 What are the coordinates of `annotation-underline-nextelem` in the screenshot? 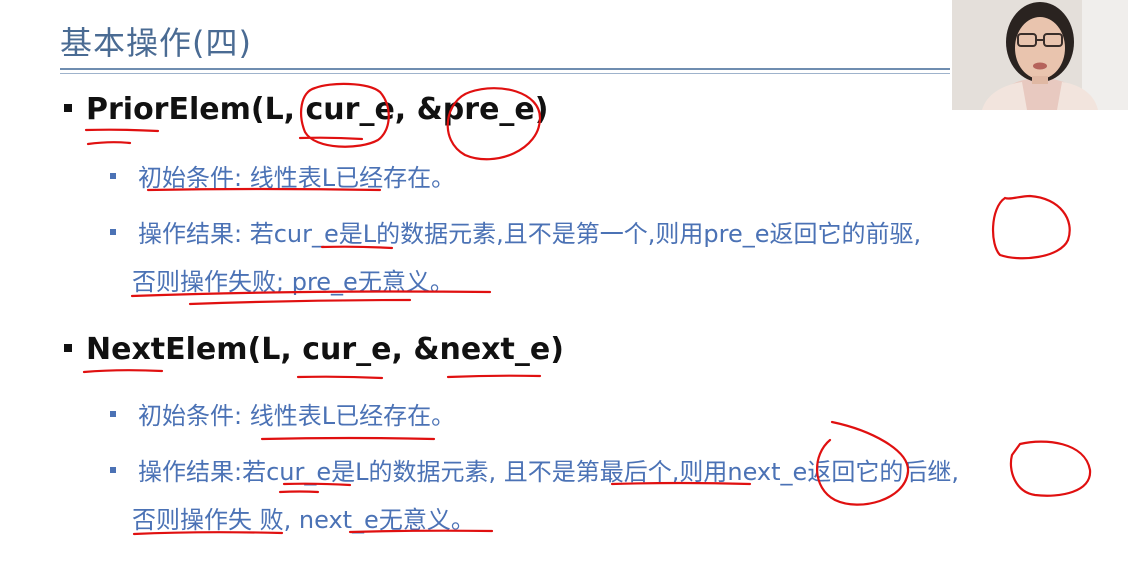 It's located at (123, 371).